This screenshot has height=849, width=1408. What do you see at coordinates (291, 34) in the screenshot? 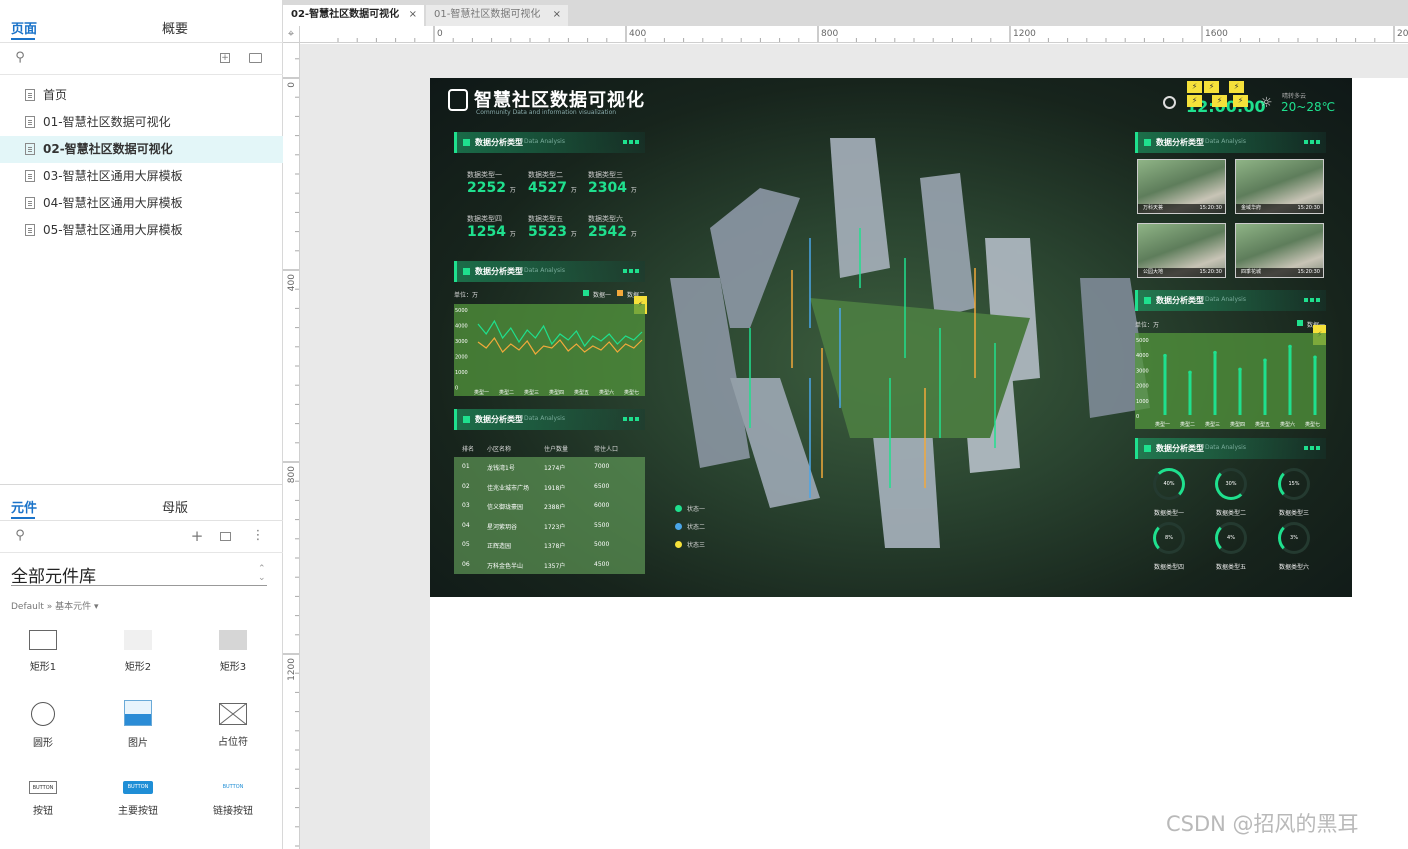
I see `ruler-corner-crosshair-icon: ⌖` at bounding box center [291, 34].